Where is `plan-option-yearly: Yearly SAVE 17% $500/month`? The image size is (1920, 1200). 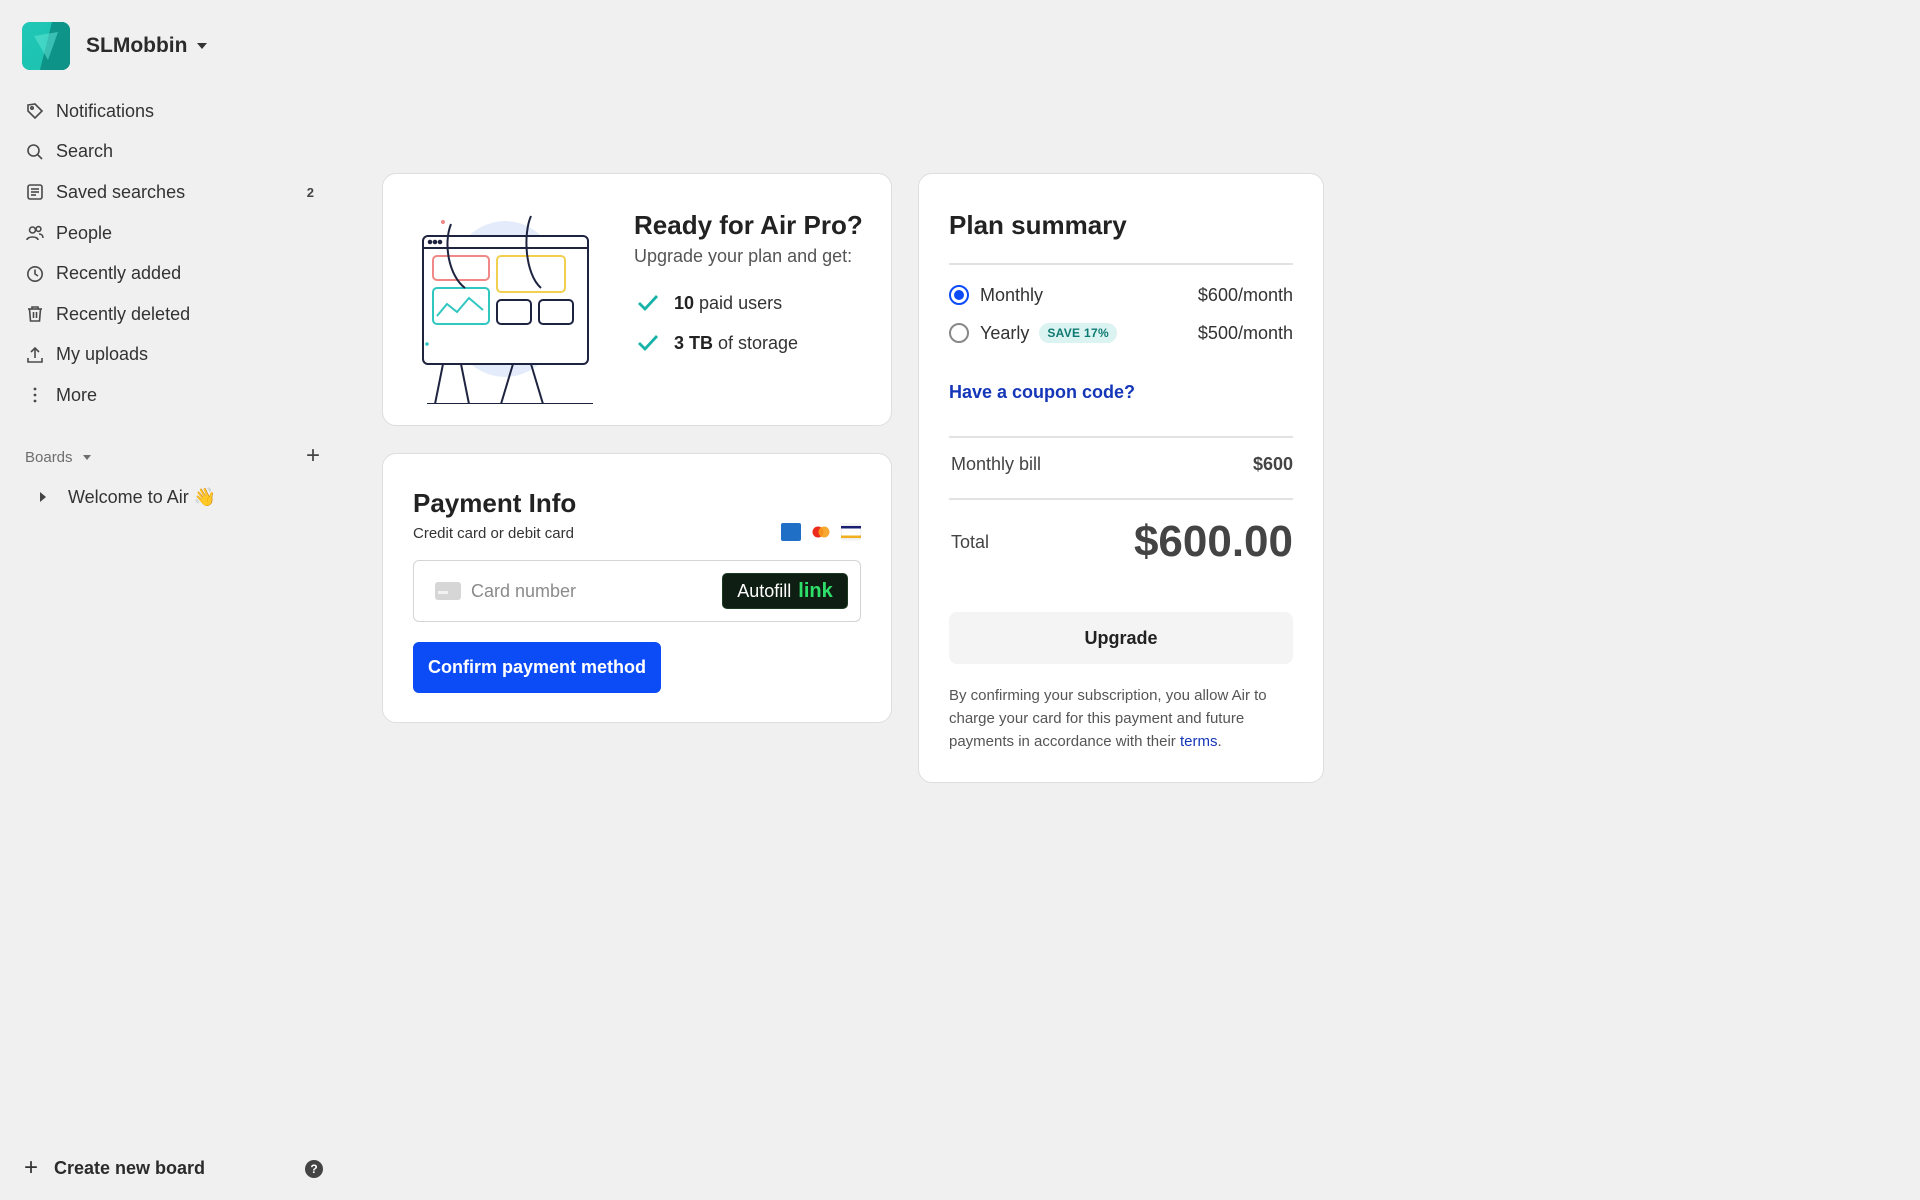
plan-option-yearly: Yearly SAVE 17% $500/month is located at coordinates (1121, 333).